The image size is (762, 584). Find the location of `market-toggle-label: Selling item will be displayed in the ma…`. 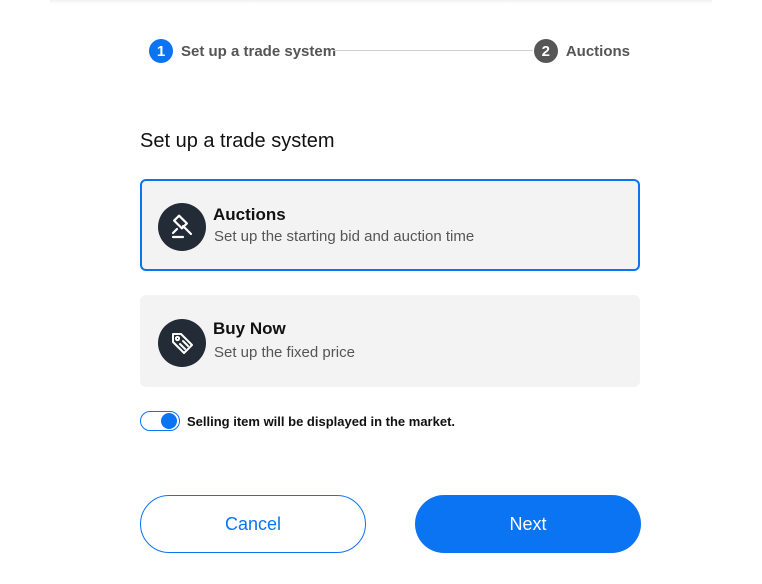

market-toggle-label: Selling item will be displayed in the ma… is located at coordinates (321, 421).